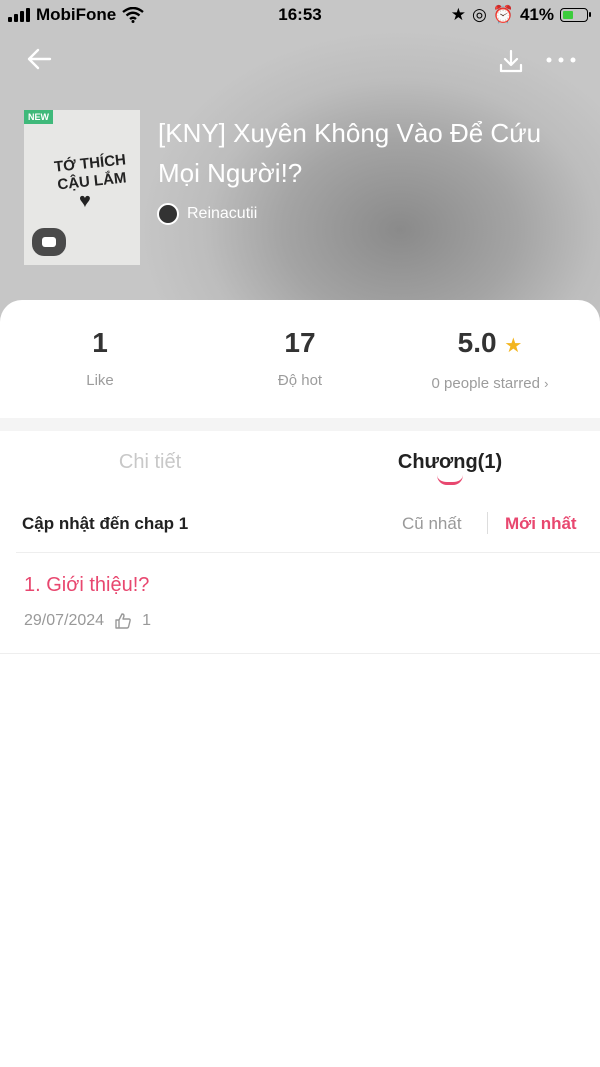  What do you see at coordinates (222, 213) in the screenshot?
I see `author-name: Reinacutii` at bounding box center [222, 213].